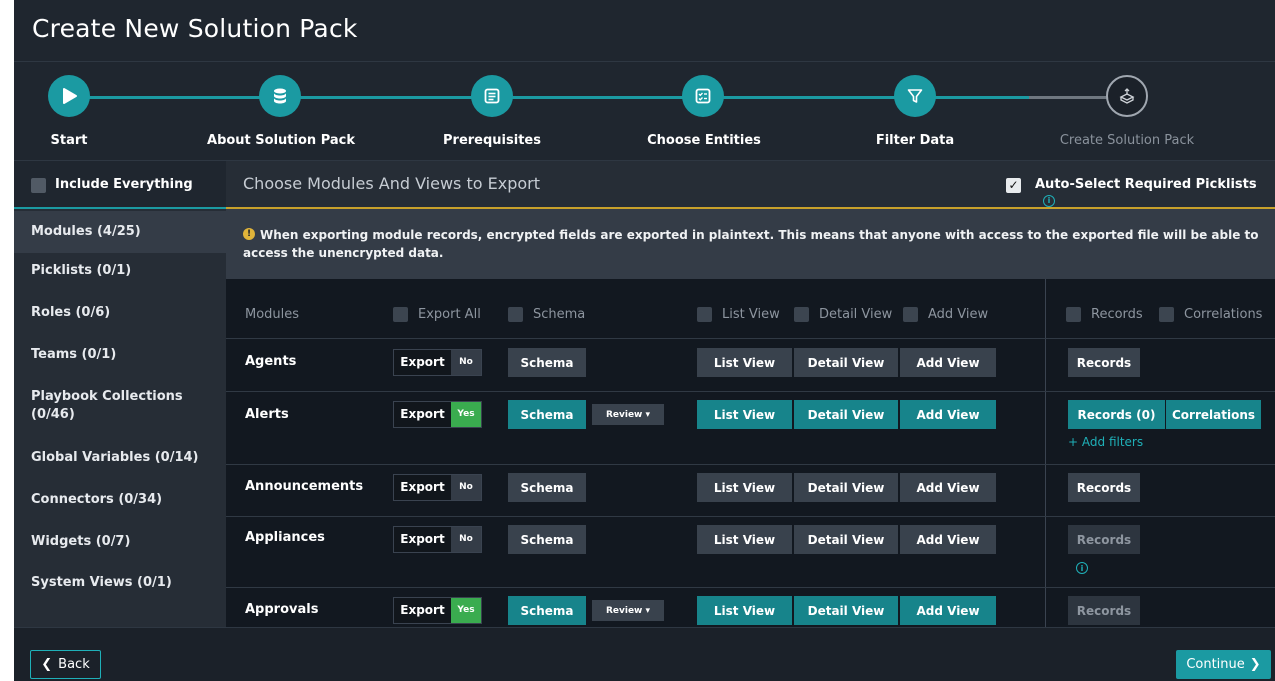 The image size is (1275, 681). Describe the element at coordinates (1013, 185) in the screenshot. I see `auto-select-picklists-checkbox: ✓` at that location.